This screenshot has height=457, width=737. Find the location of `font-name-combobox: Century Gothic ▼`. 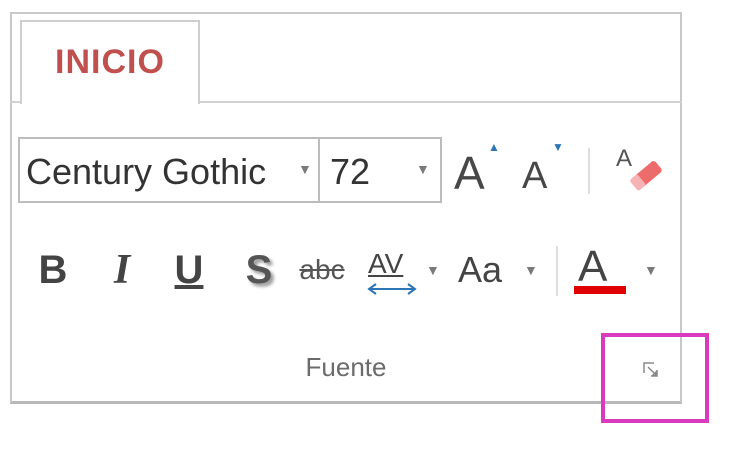

font-name-combobox: Century Gothic ▼ is located at coordinates (169, 170).